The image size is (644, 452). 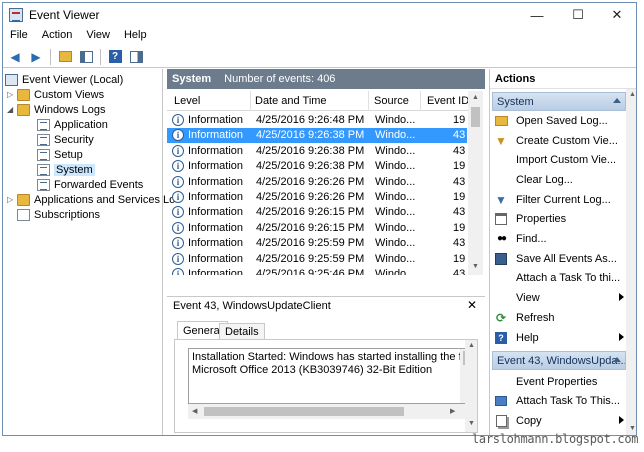 I want to click on action-copy: Copy, so click(x=559, y=420).